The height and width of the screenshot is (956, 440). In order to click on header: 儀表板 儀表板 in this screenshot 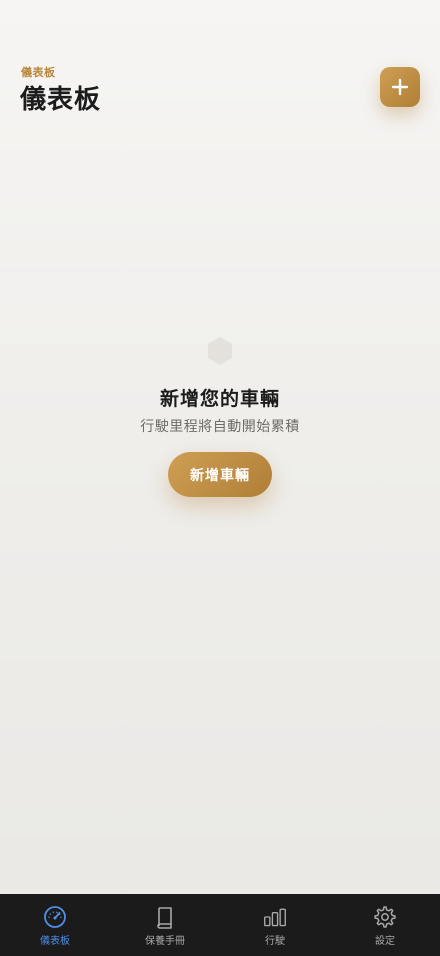, I will do `click(220, 65)`.